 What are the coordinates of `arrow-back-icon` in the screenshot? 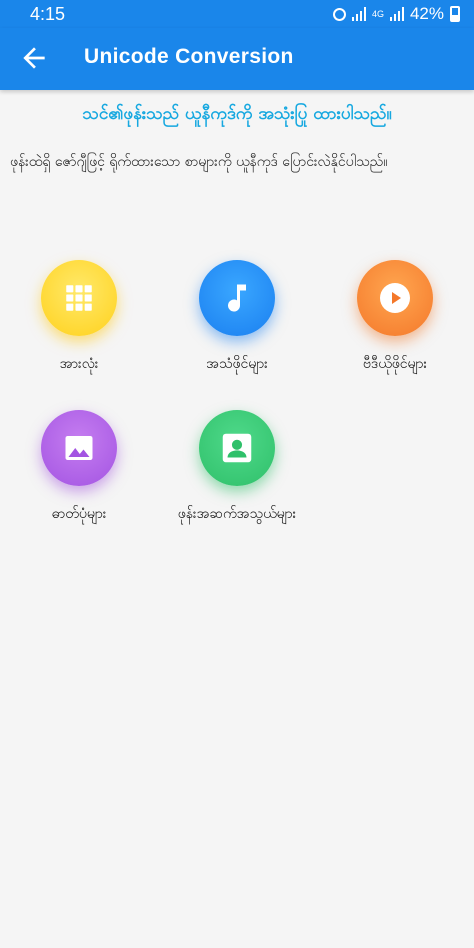 It's located at (34, 58).